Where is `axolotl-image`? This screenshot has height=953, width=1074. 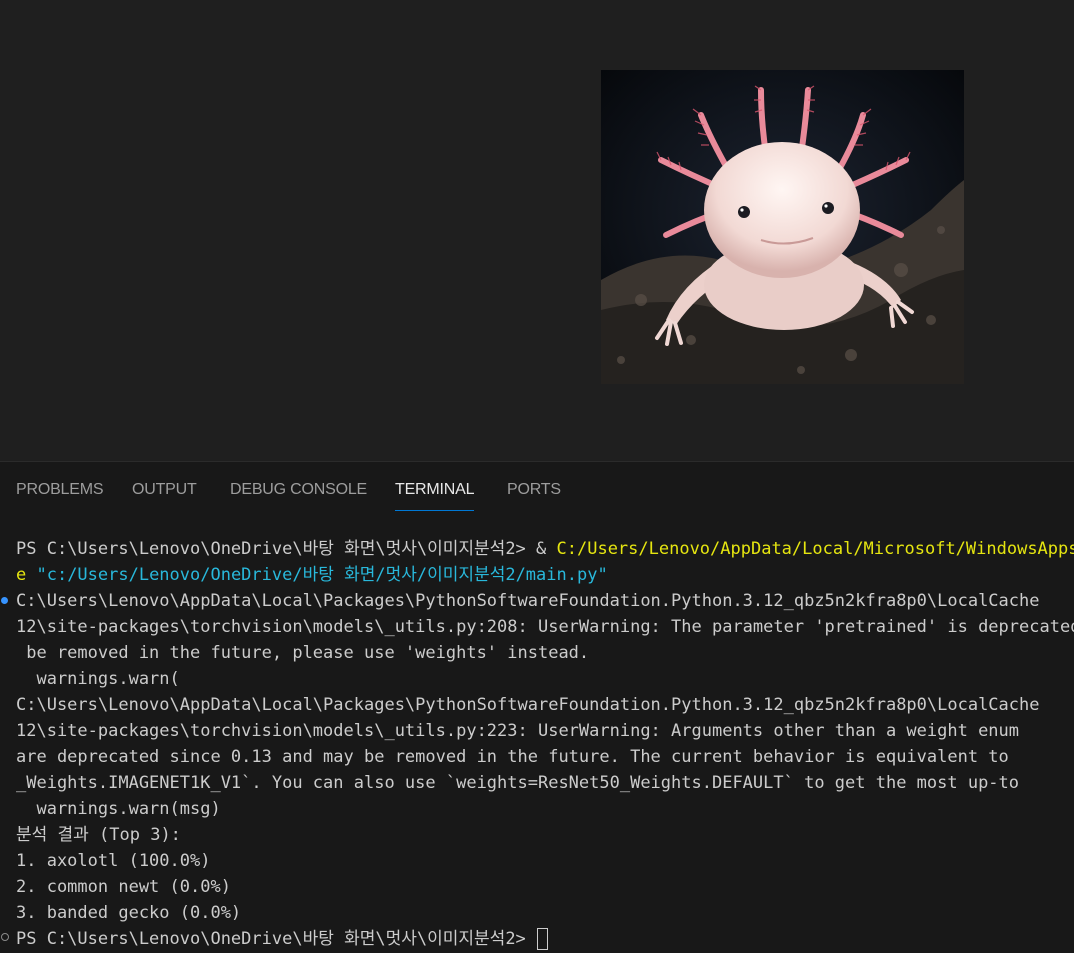
axolotl-image is located at coordinates (782, 227).